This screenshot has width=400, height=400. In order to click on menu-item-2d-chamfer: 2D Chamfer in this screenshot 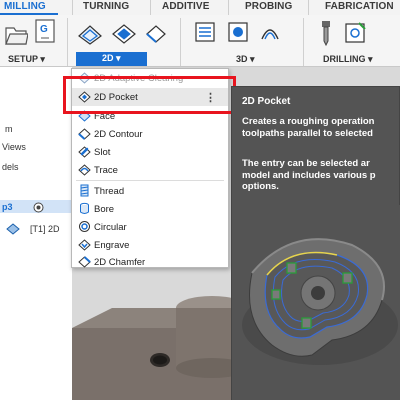, I will do `click(150, 262)`.